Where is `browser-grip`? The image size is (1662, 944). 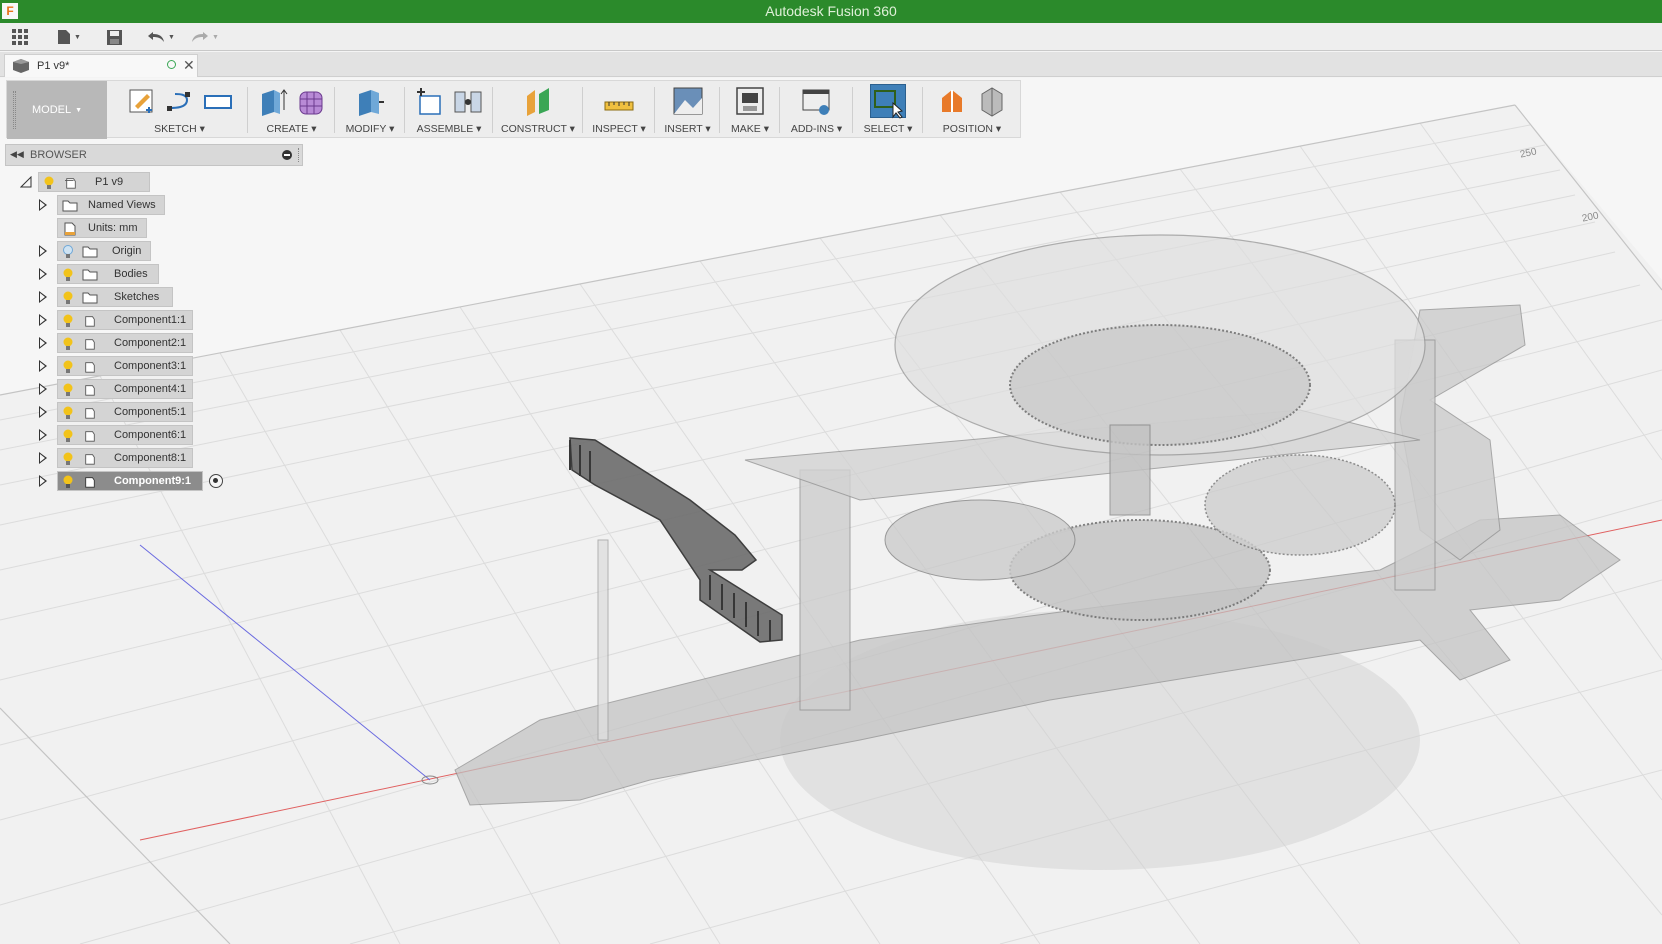 browser-grip is located at coordinates (299, 155).